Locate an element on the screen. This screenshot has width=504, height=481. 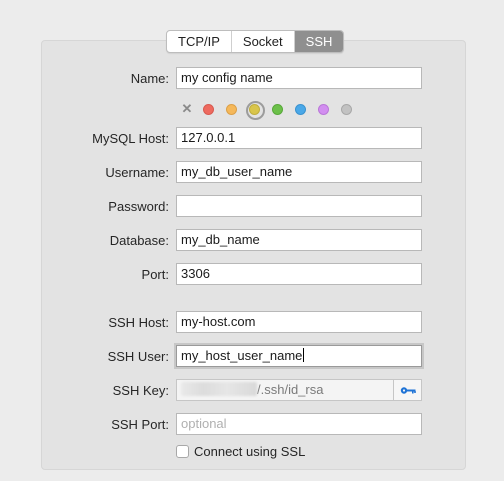
color-dot-purple is located at coordinates (323, 109).